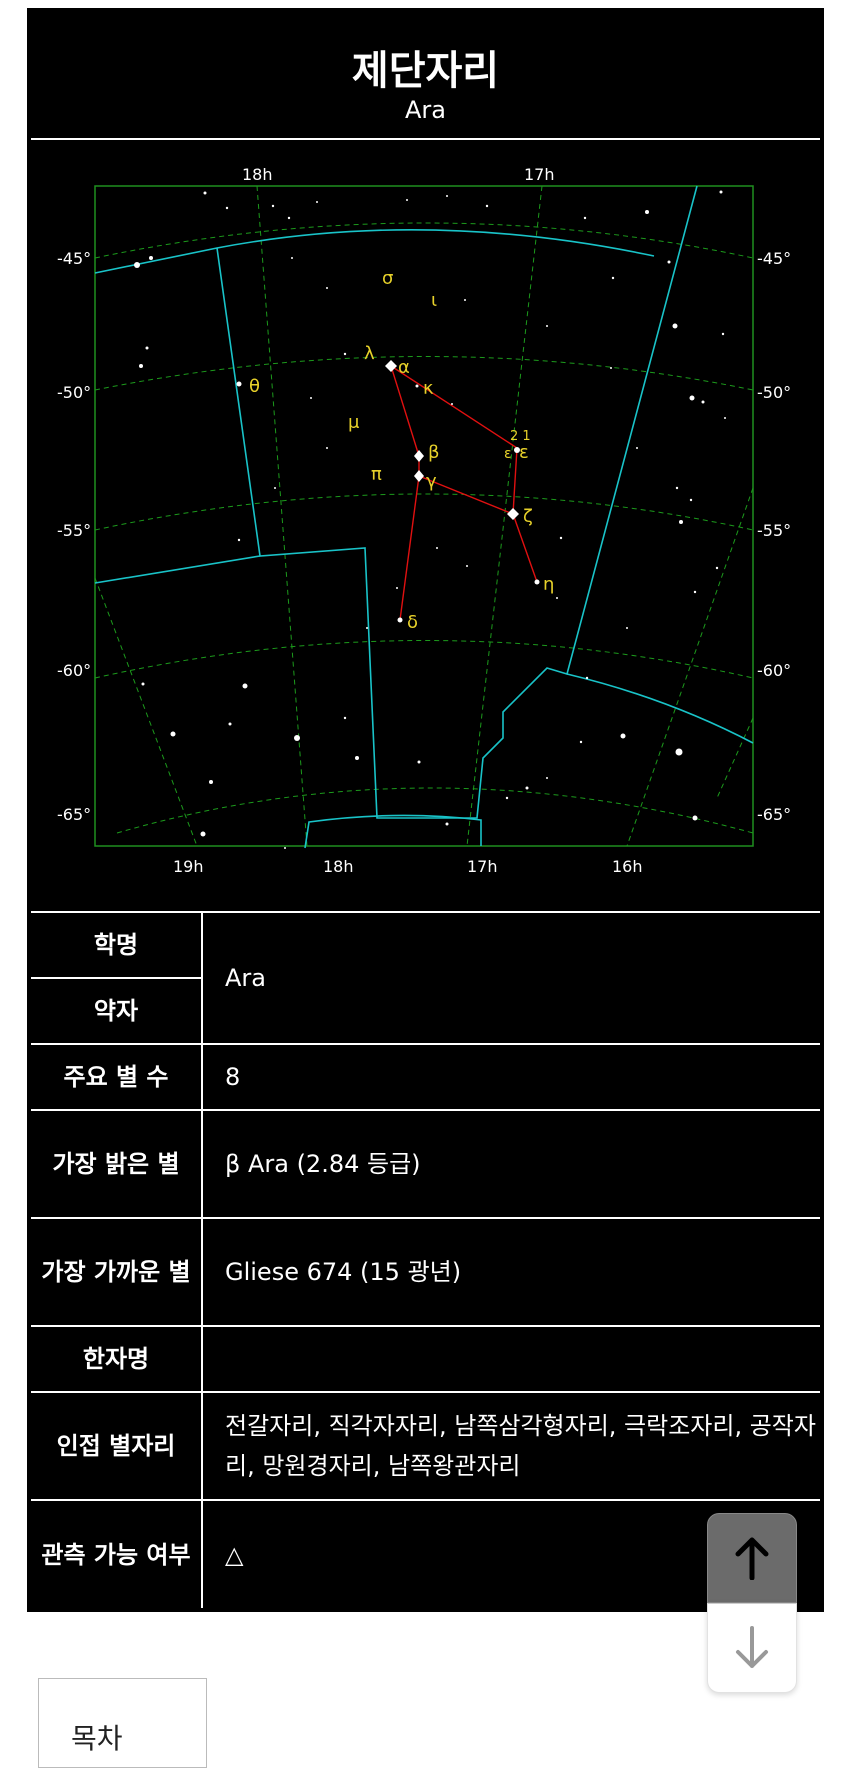 Image resolution: width=850 pixels, height=1768 pixels. What do you see at coordinates (774, 814) in the screenshot?
I see `dec-right-65: -65°` at bounding box center [774, 814].